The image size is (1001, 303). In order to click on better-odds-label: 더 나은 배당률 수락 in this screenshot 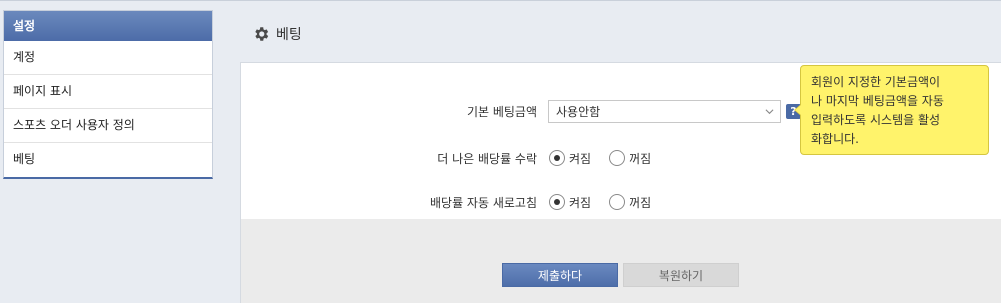, I will do `click(487, 158)`.